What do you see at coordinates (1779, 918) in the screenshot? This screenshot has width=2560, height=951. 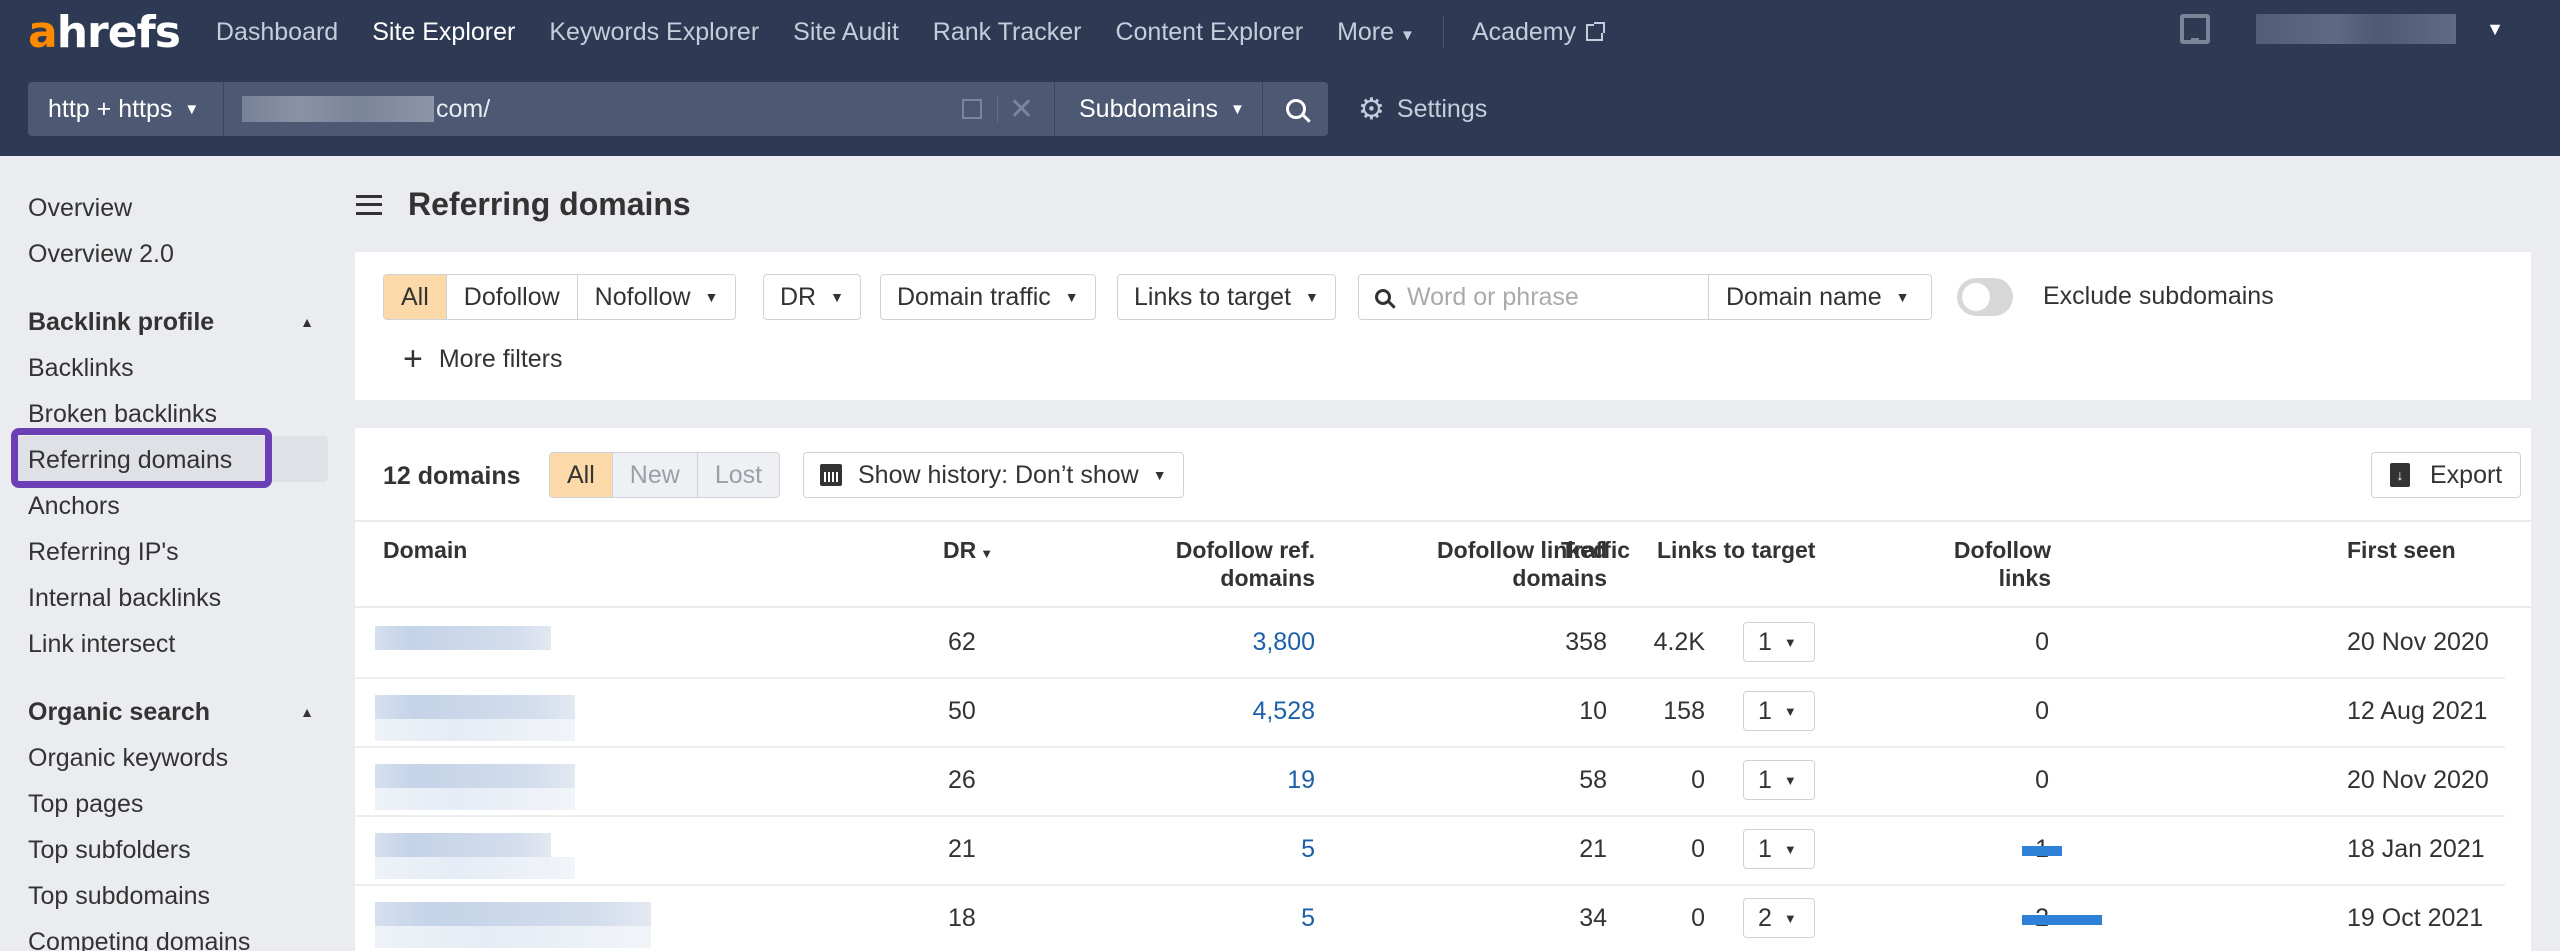 I see `links-to-target-dropdown: 2 ▼` at bounding box center [1779, 918].